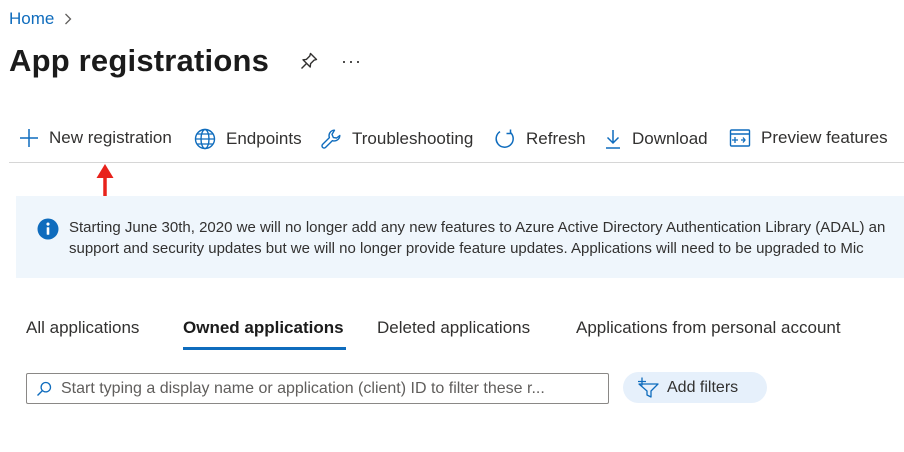  What do you see at coordinates (505, 139) in the screenshot?
I see `refresh-icon` at bounding box center [505, 139].